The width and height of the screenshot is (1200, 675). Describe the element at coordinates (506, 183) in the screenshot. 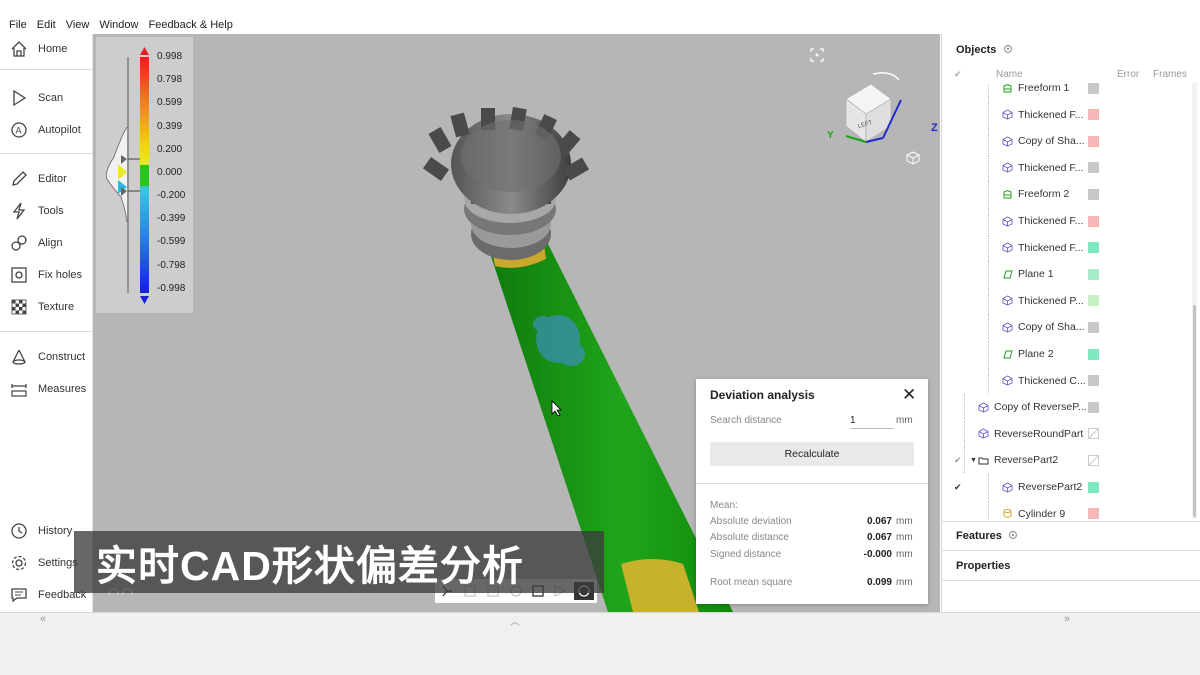

I see `gear-mesh` at that location.